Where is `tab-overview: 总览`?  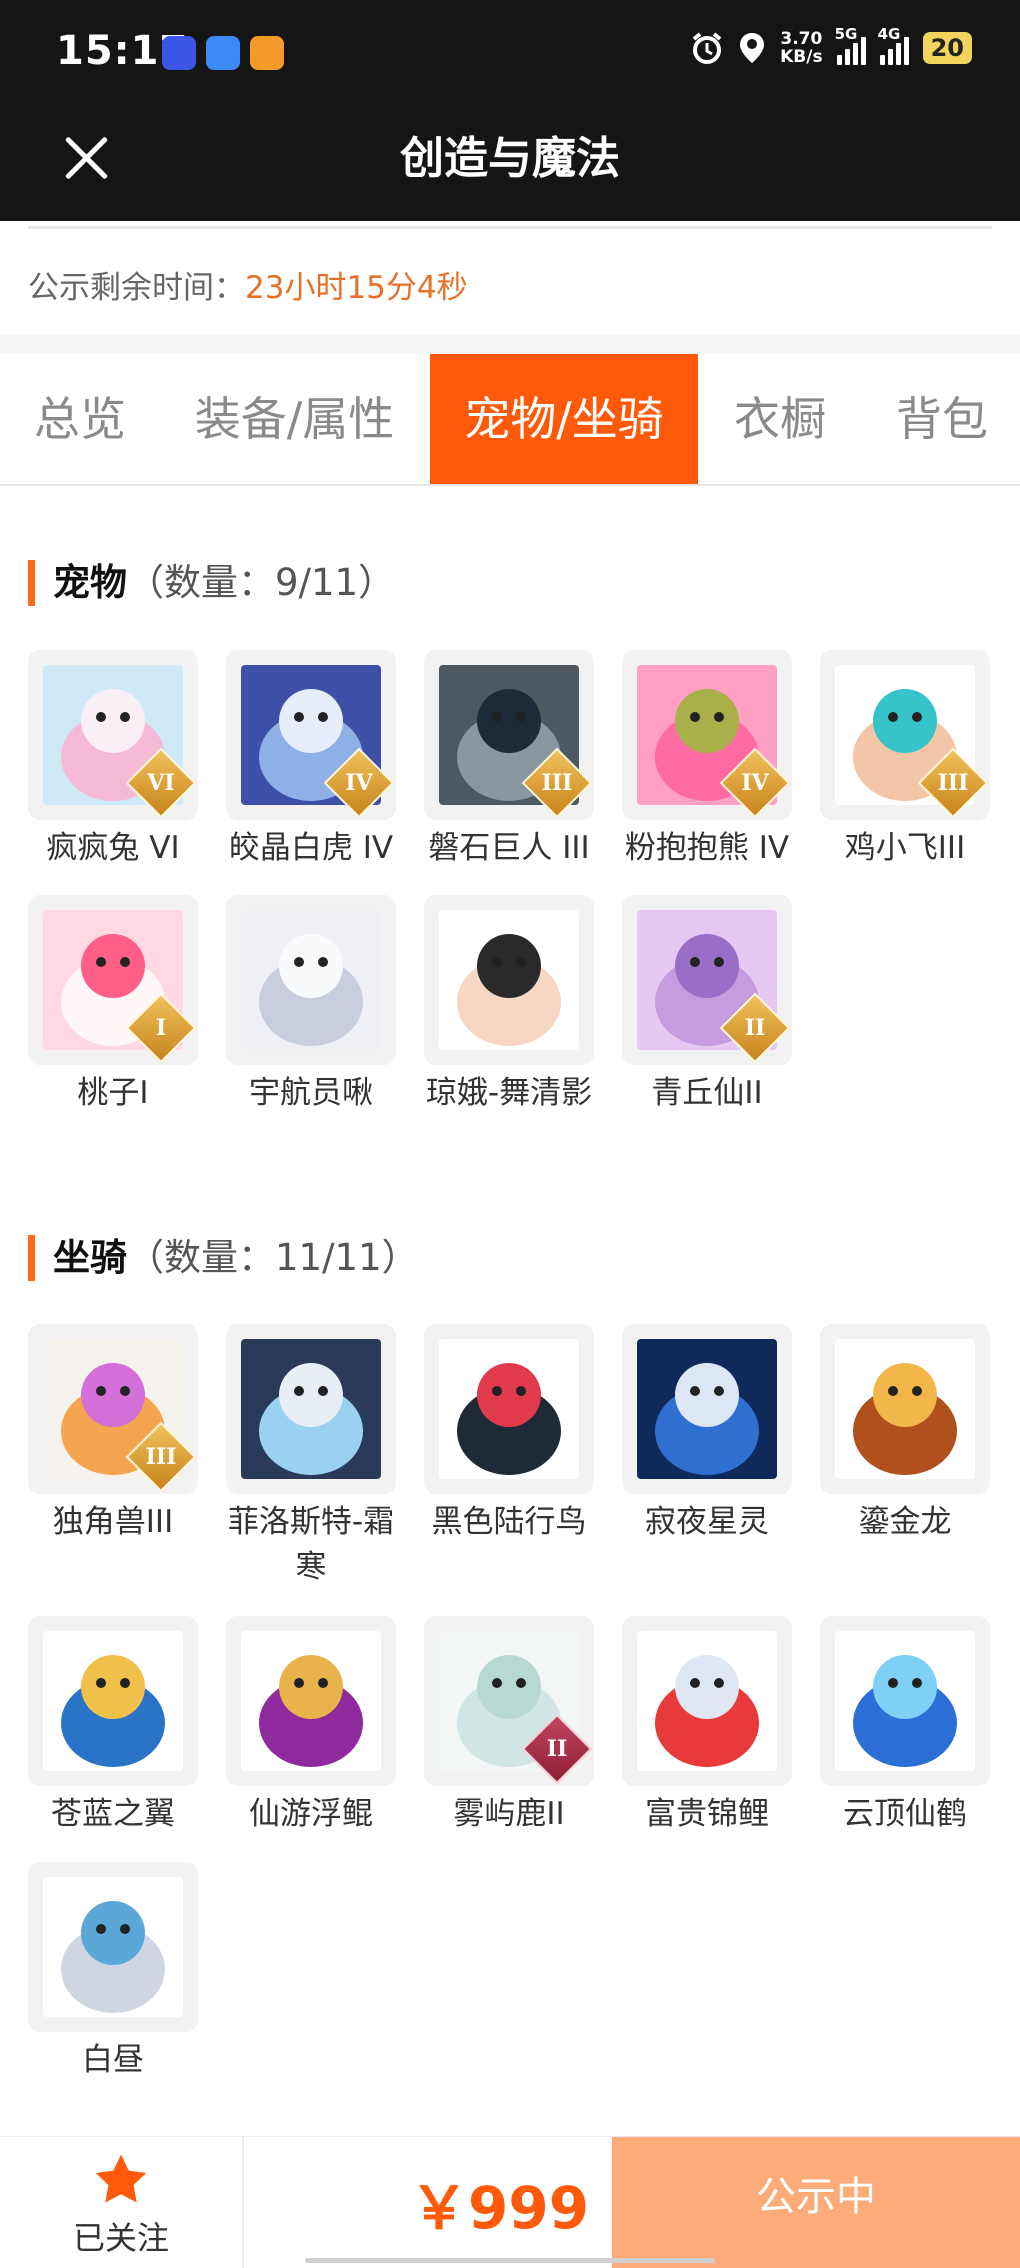 tab-overview: 总览 is located at coordinates (80, 419).